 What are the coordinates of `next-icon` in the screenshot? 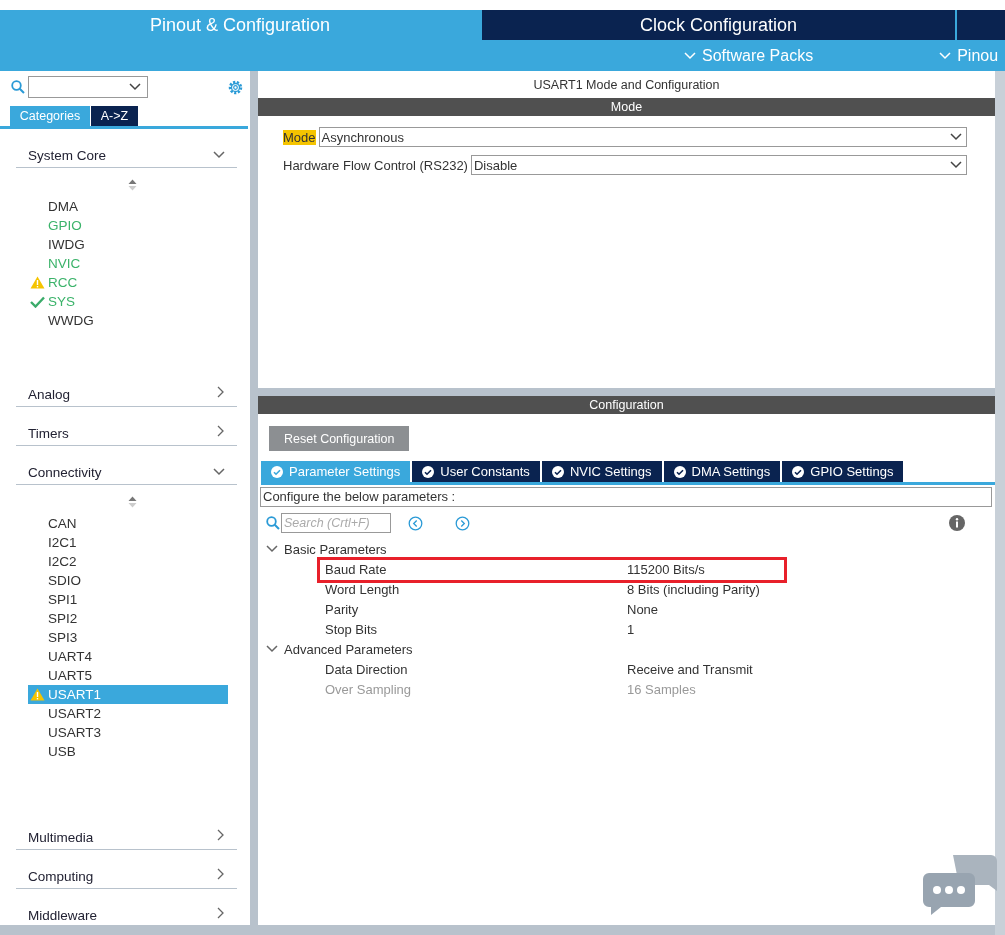 It's located at (462, 523).